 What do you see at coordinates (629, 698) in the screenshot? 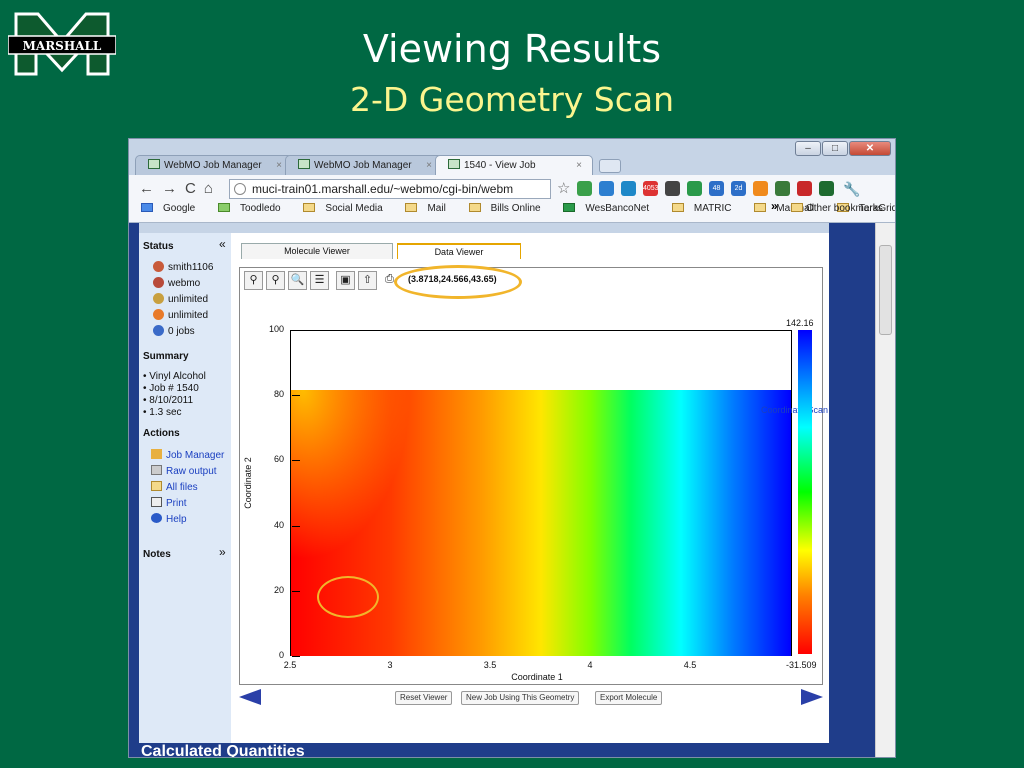
I see `export-molecule-button: Export Molecule` at bounding box center [629, 698].